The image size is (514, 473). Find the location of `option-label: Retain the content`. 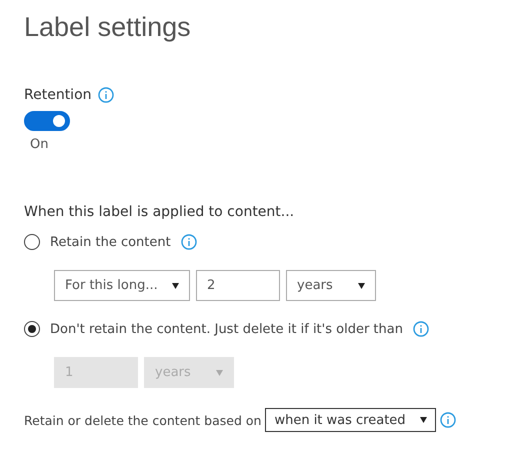

option-label: Retain the content is located at coordinates (110, 242).